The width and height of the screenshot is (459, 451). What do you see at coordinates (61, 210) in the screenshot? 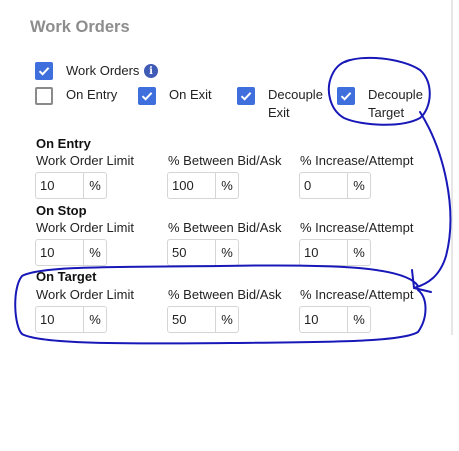
I see `on-stop-section-title: On Stop` at bounding box center [61, 210].